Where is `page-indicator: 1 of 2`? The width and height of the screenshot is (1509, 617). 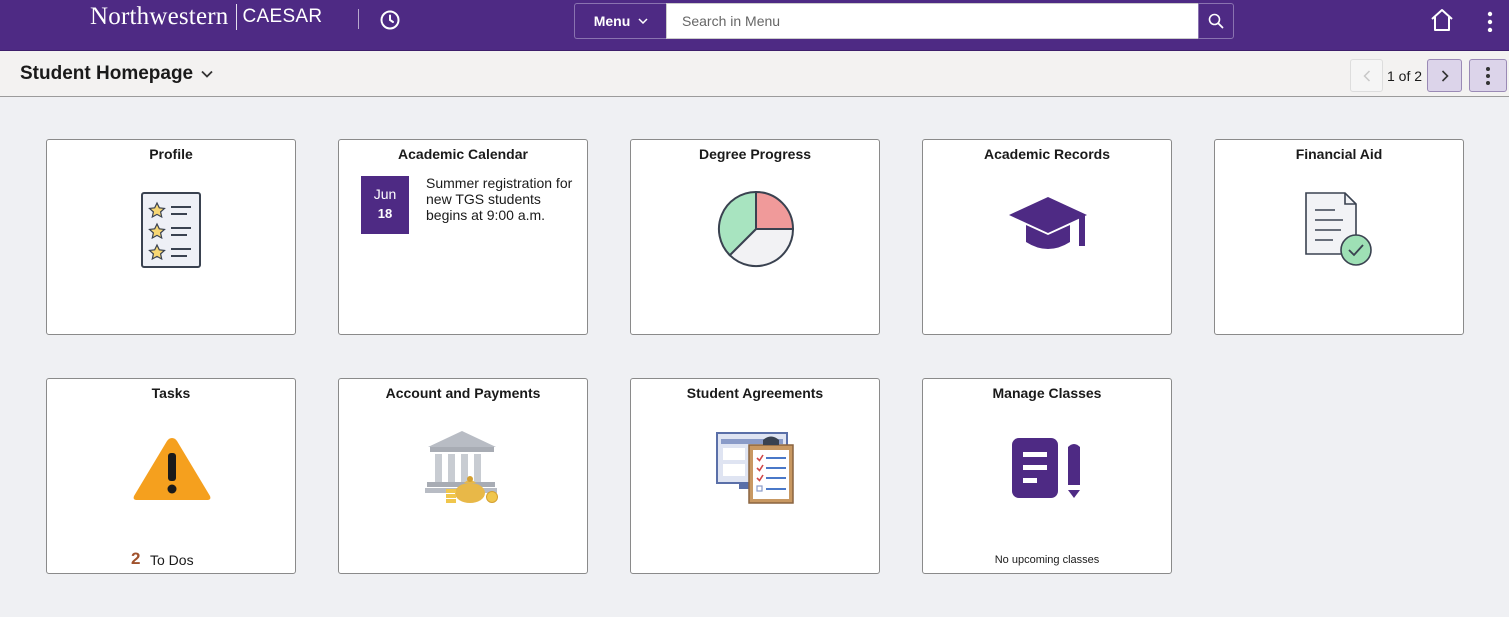 page-indicator: 1 of 2 is located at coordinates (1405, 76).